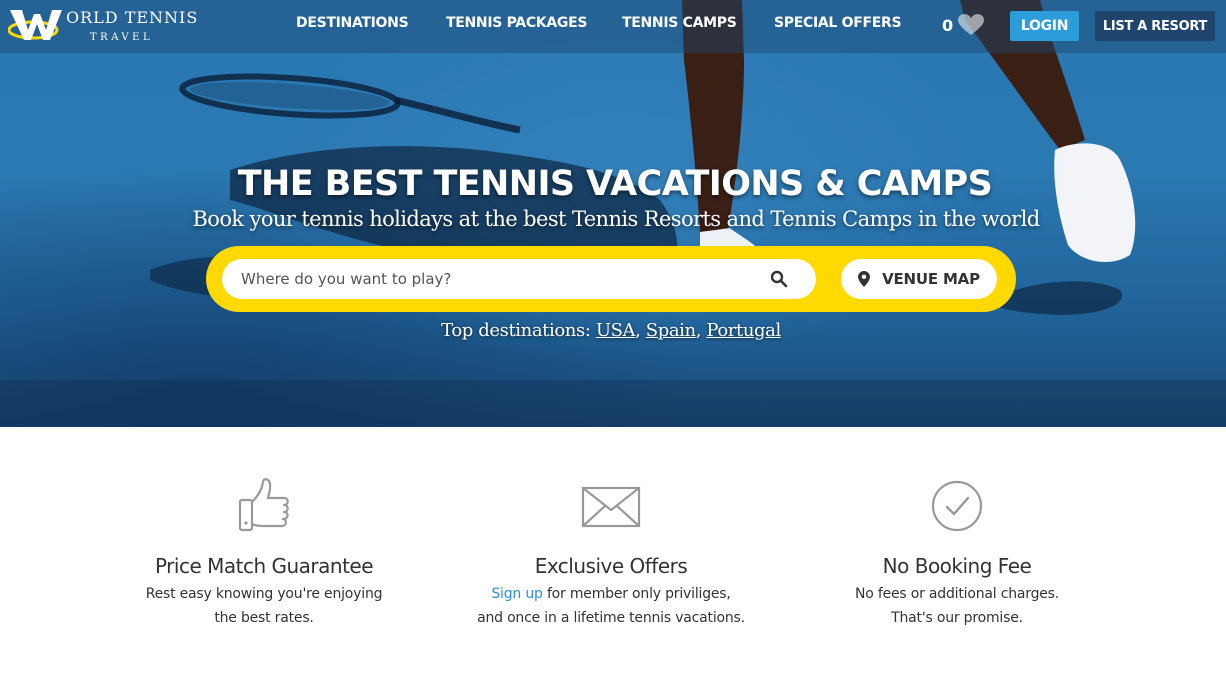  I want to click on feature-text-fragment: for member only priviliges,, so click(636, 594).